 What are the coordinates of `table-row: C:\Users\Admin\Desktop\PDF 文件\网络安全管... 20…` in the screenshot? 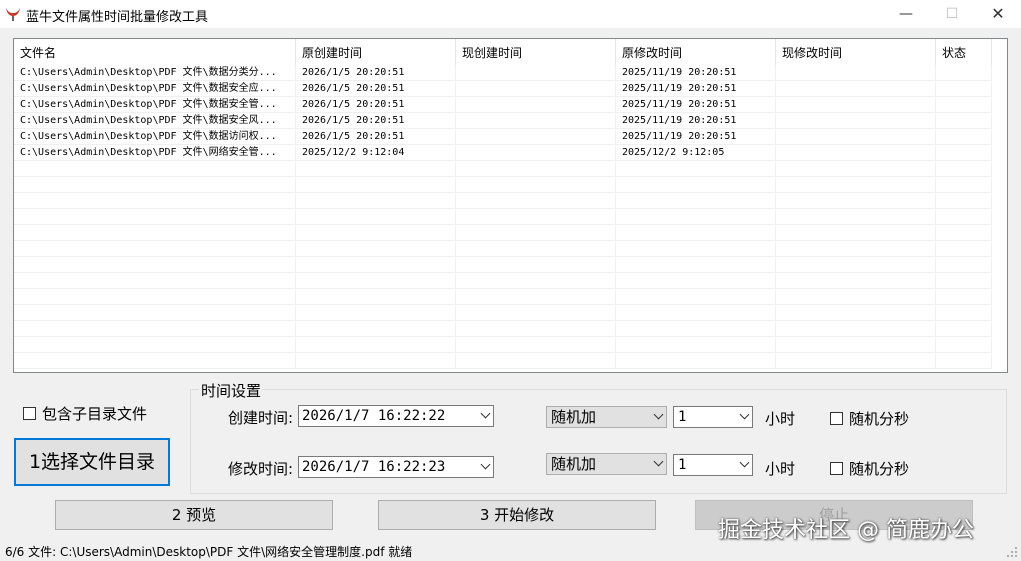 It's located at (503, 153).